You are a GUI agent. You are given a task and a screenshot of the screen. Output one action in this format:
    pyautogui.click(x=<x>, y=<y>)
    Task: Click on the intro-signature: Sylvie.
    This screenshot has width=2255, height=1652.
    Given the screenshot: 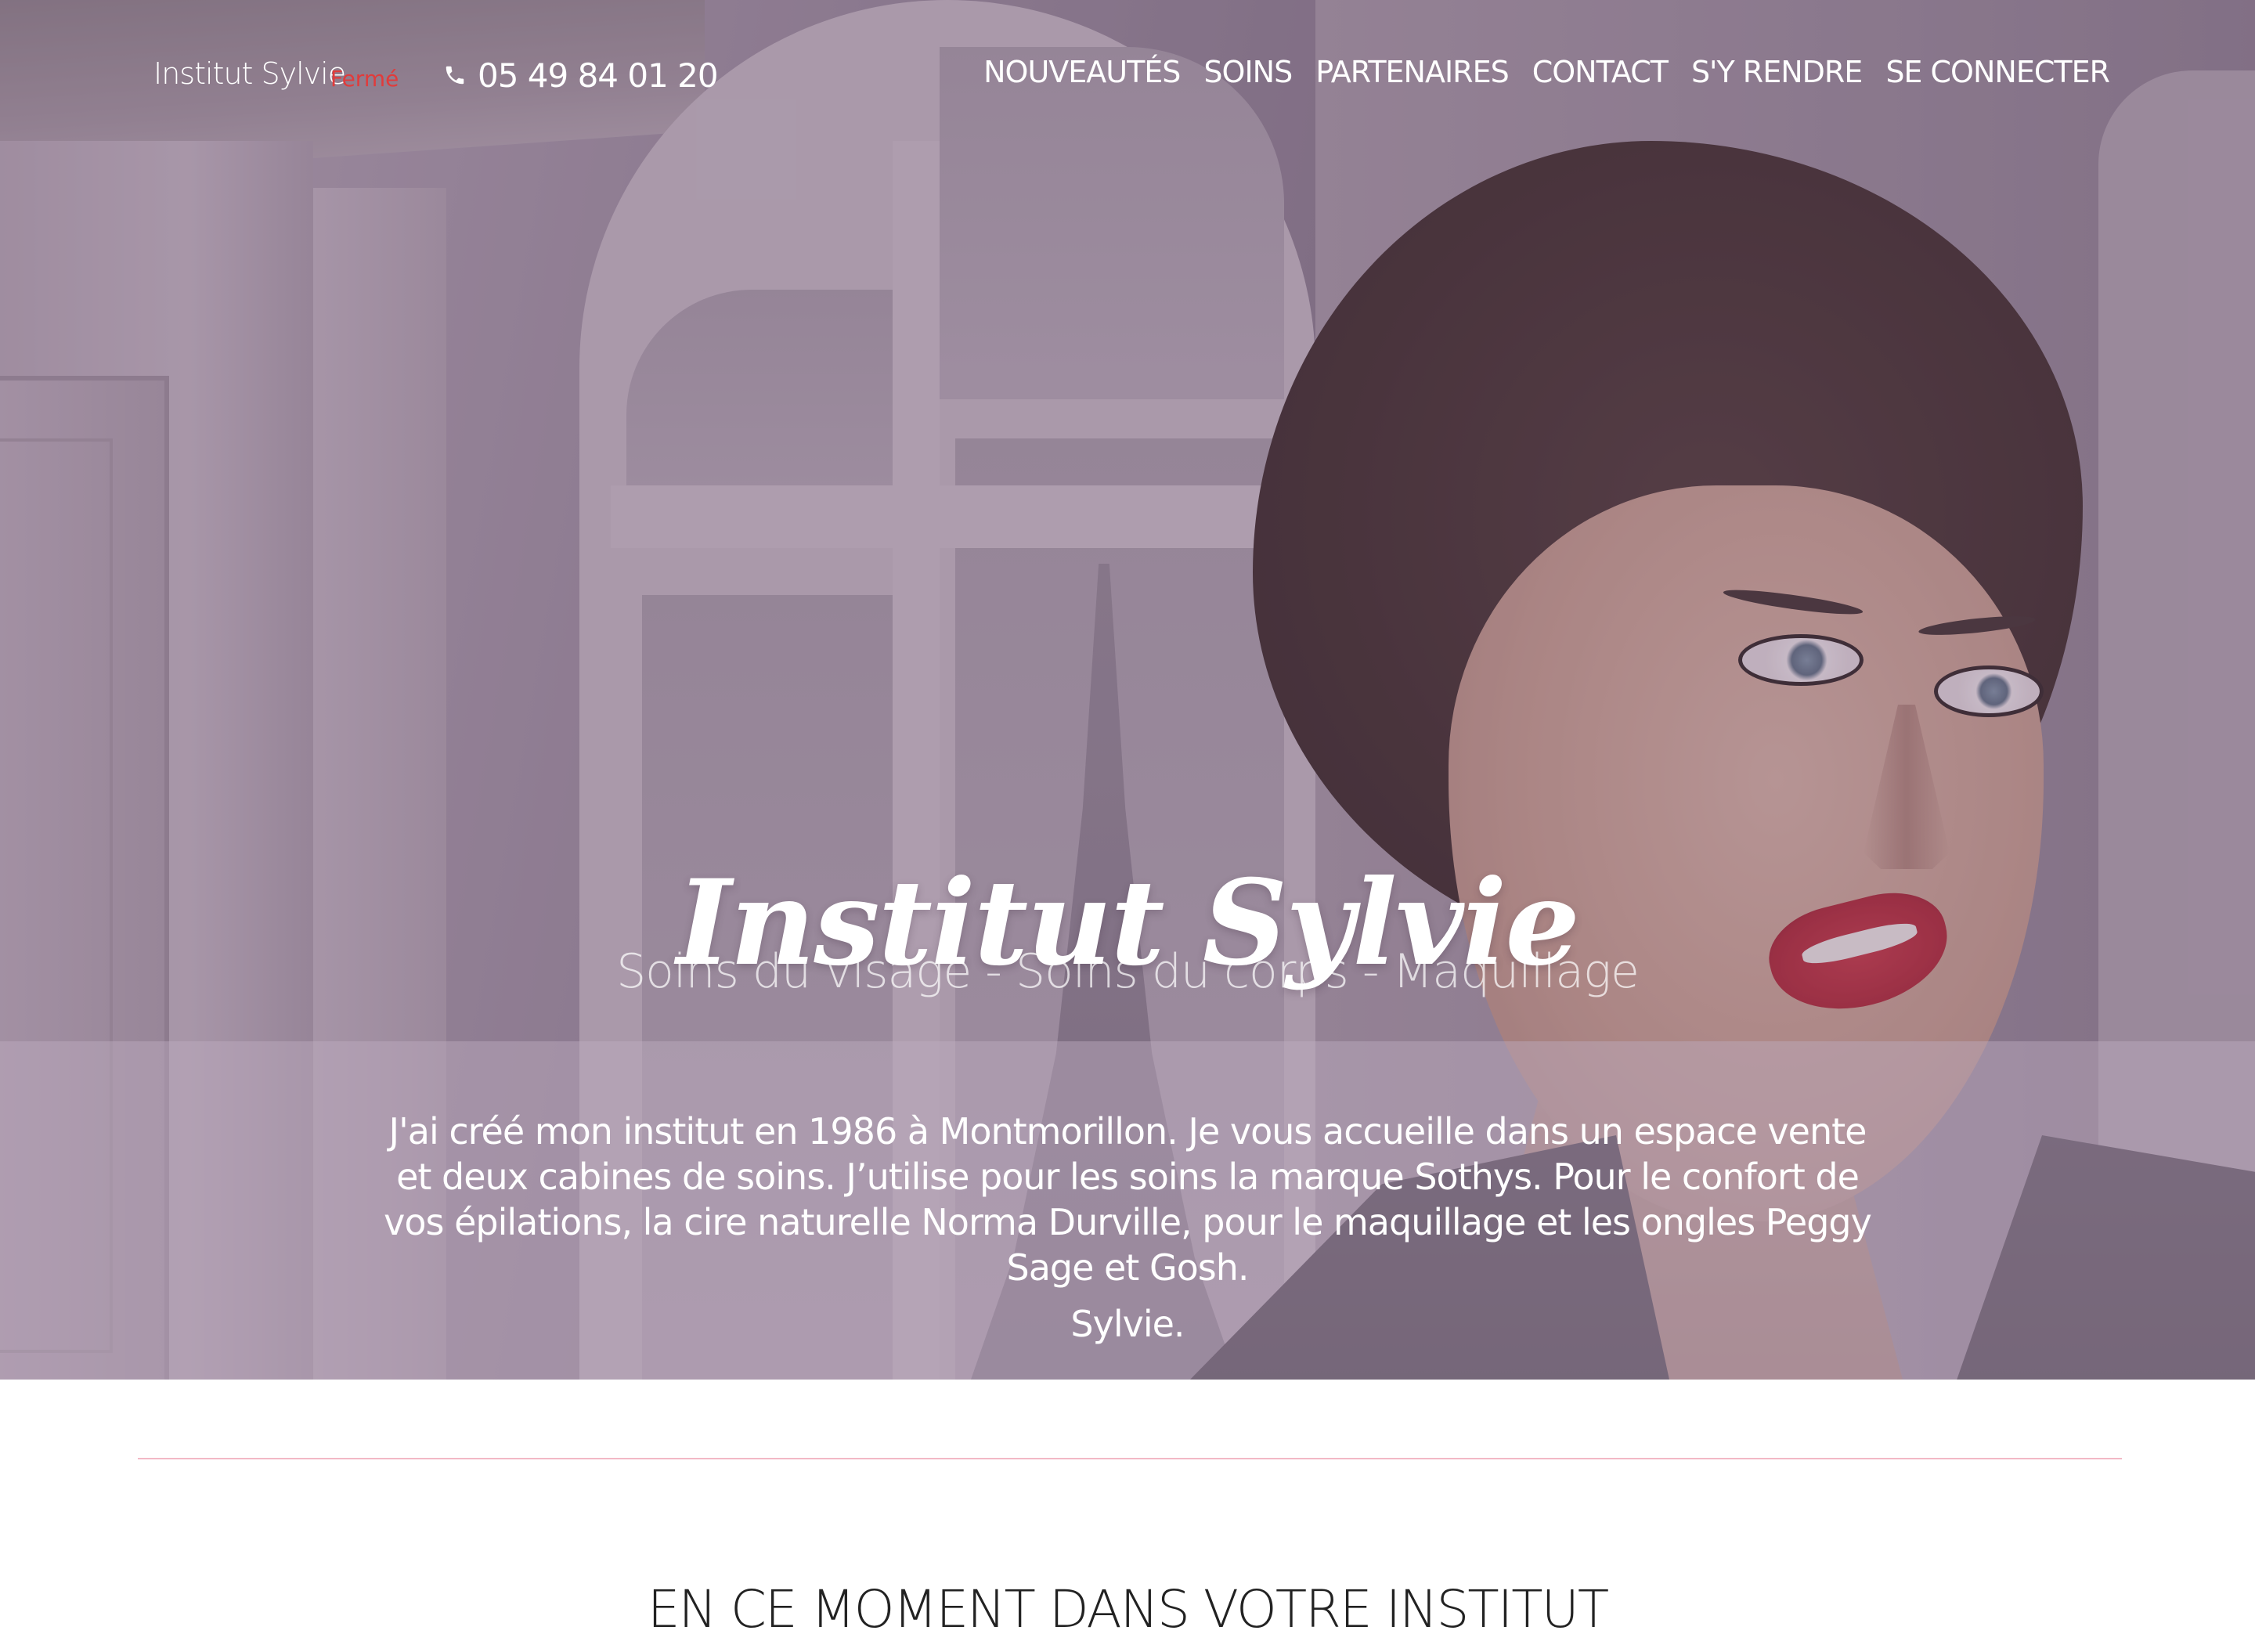 What is the action you would take?
    pyautogui.click(x=1127, y=1324)
    